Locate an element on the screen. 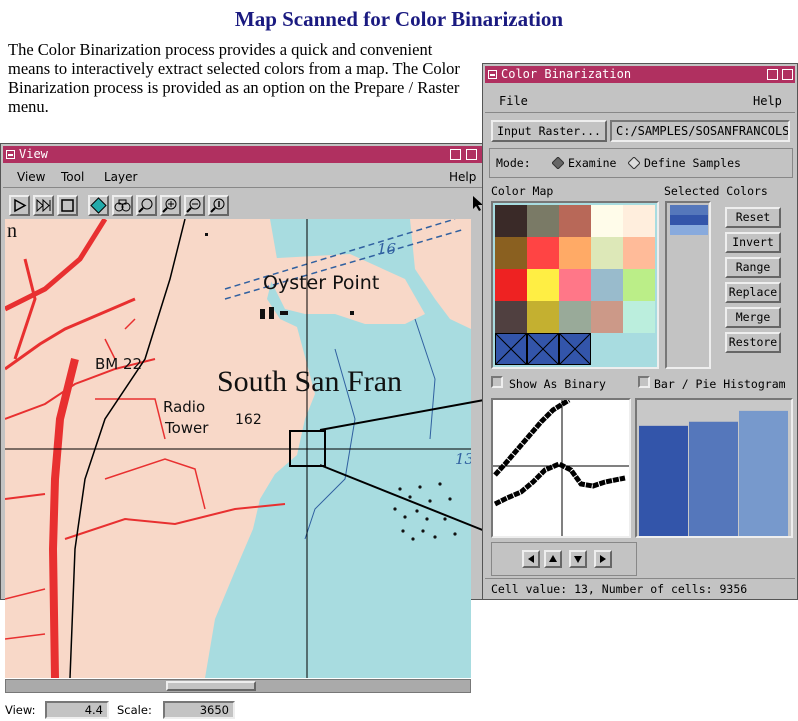 This screenshot has height=721, width=798. scrollbar-thumb is located at coordinates (211, 686).